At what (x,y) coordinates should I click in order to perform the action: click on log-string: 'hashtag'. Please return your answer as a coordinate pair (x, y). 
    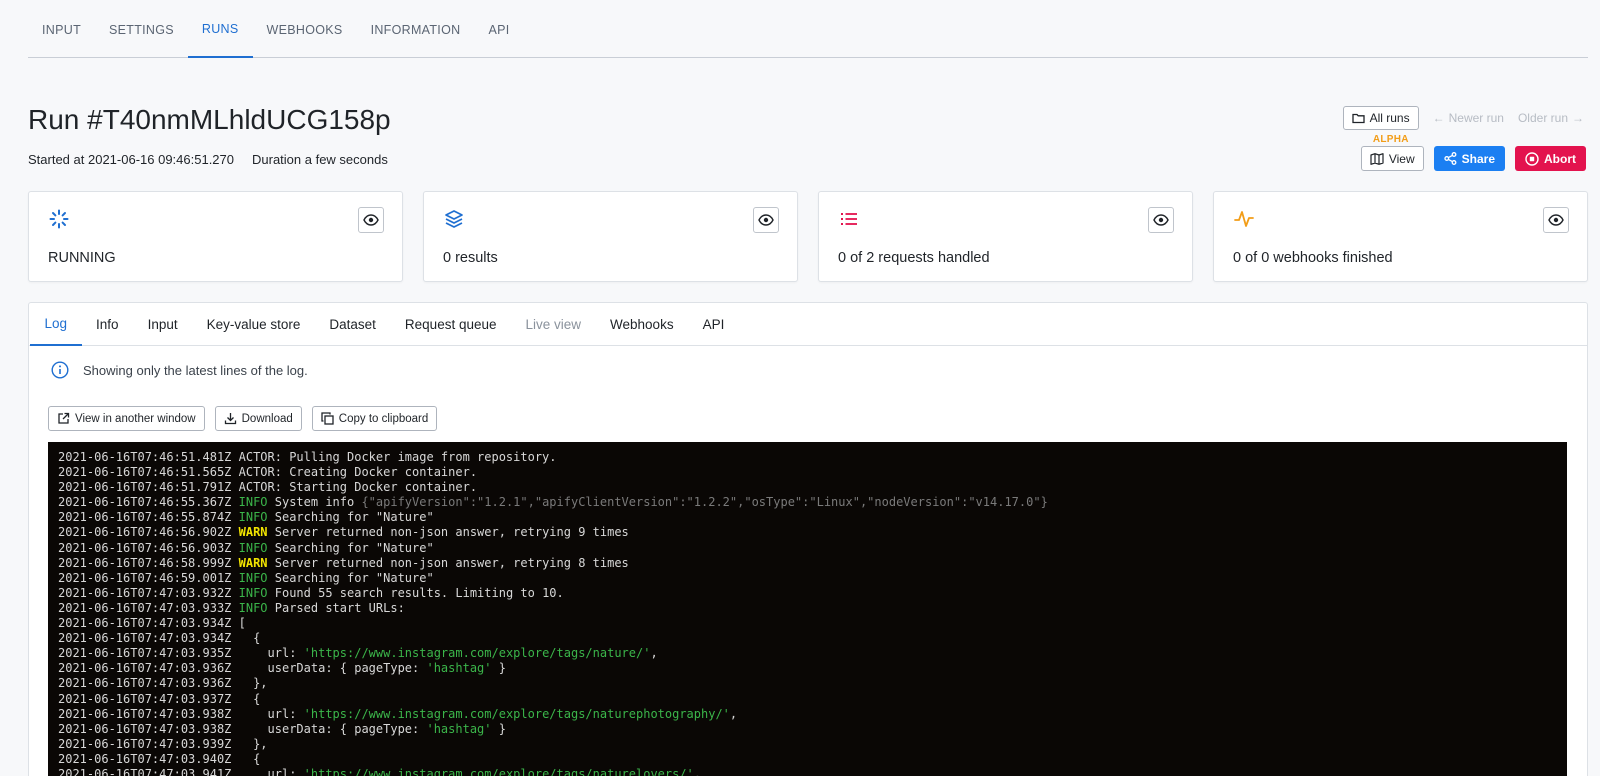
    Looking at the image, I should click on (459, 668).